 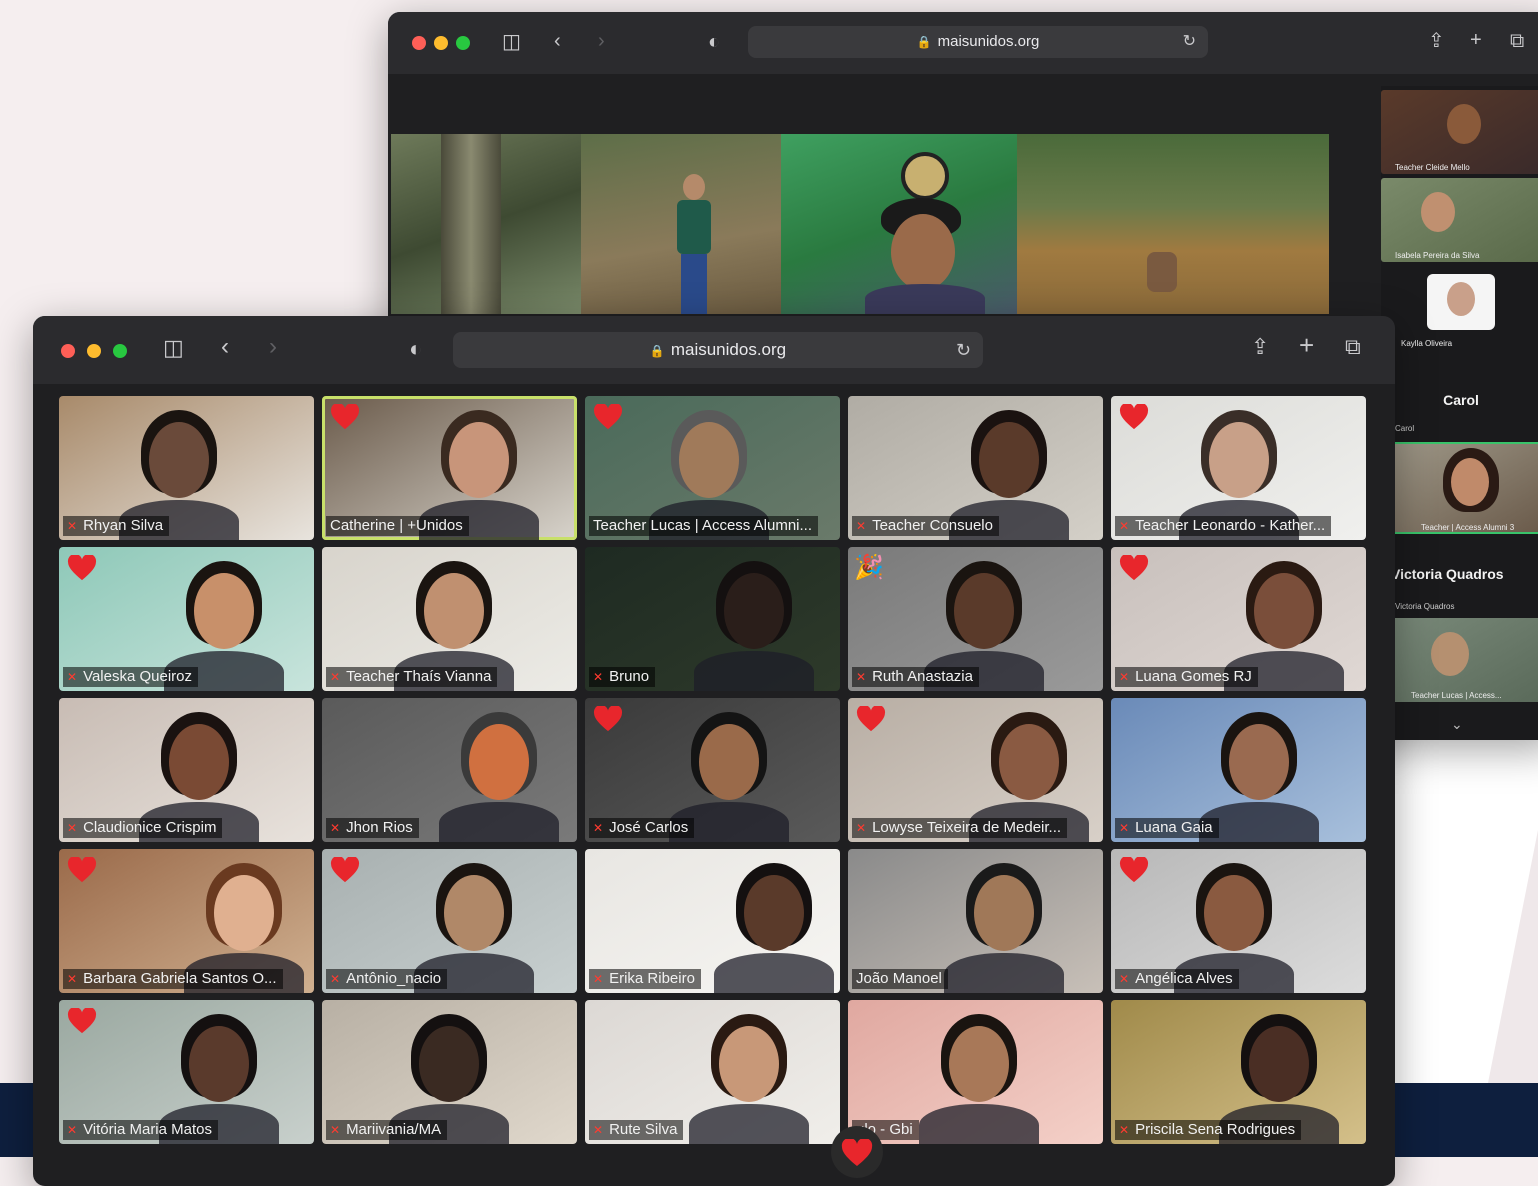 I want to click on participant-name: Rhyan Silva, so click(x=123, y=525).